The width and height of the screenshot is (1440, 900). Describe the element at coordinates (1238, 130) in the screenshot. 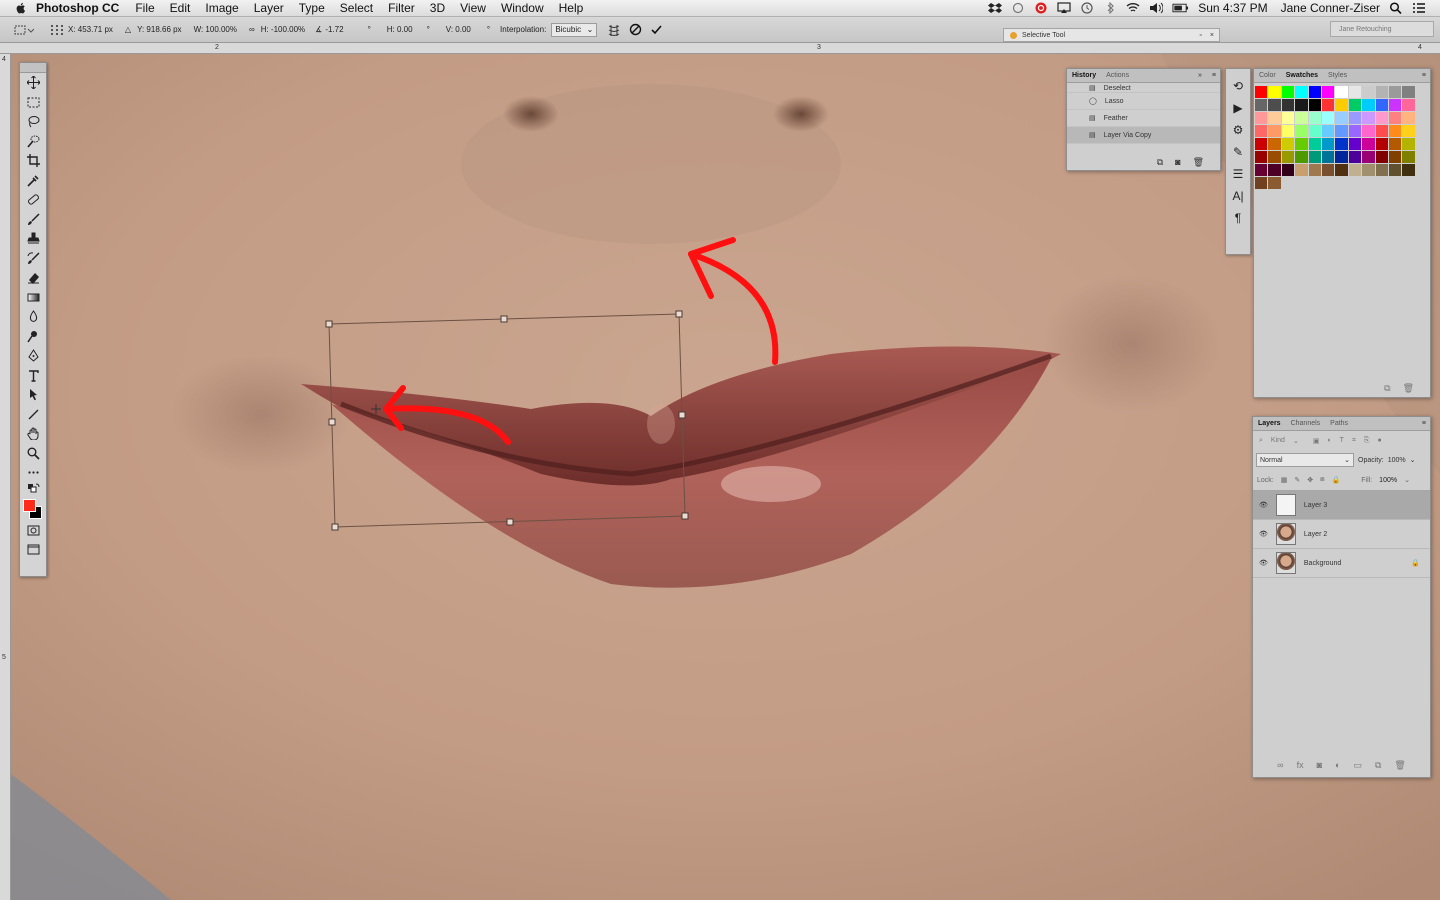

I see `properties-icon: ⚙` at that location.